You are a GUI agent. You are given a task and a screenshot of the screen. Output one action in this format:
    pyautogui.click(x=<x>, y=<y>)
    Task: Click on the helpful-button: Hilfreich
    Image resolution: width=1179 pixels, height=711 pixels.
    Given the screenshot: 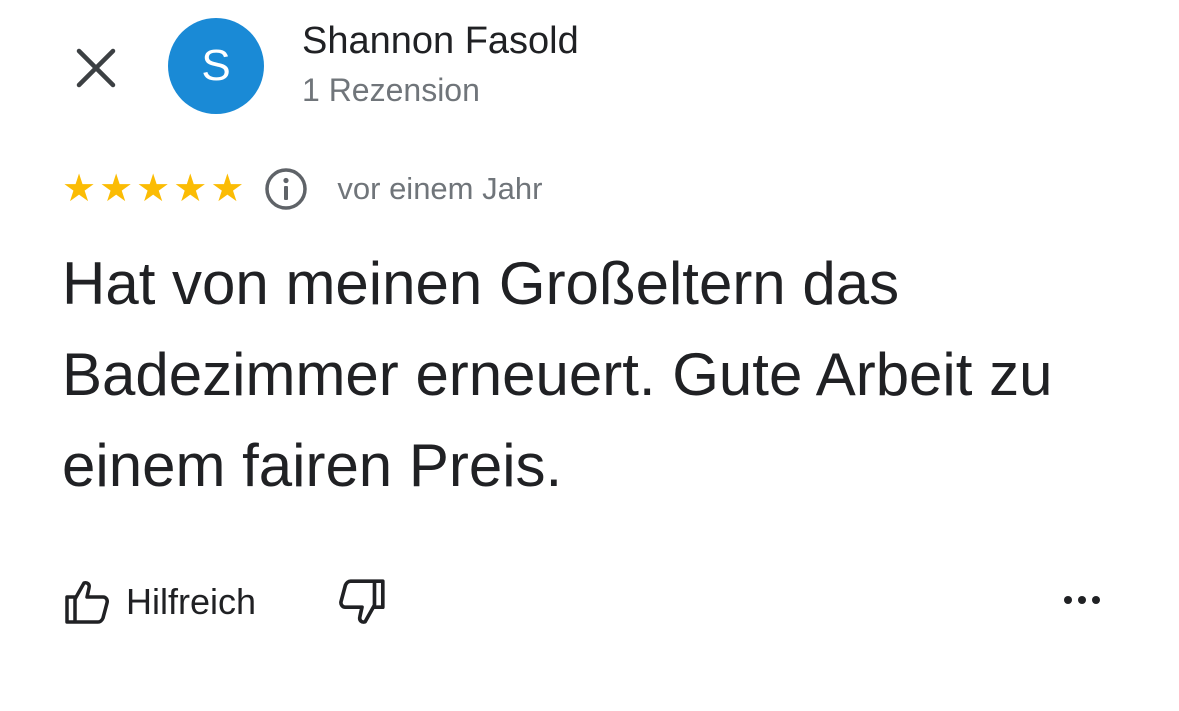 What is the action you would take?
    pyautogui.click(x=159, y=602)
    